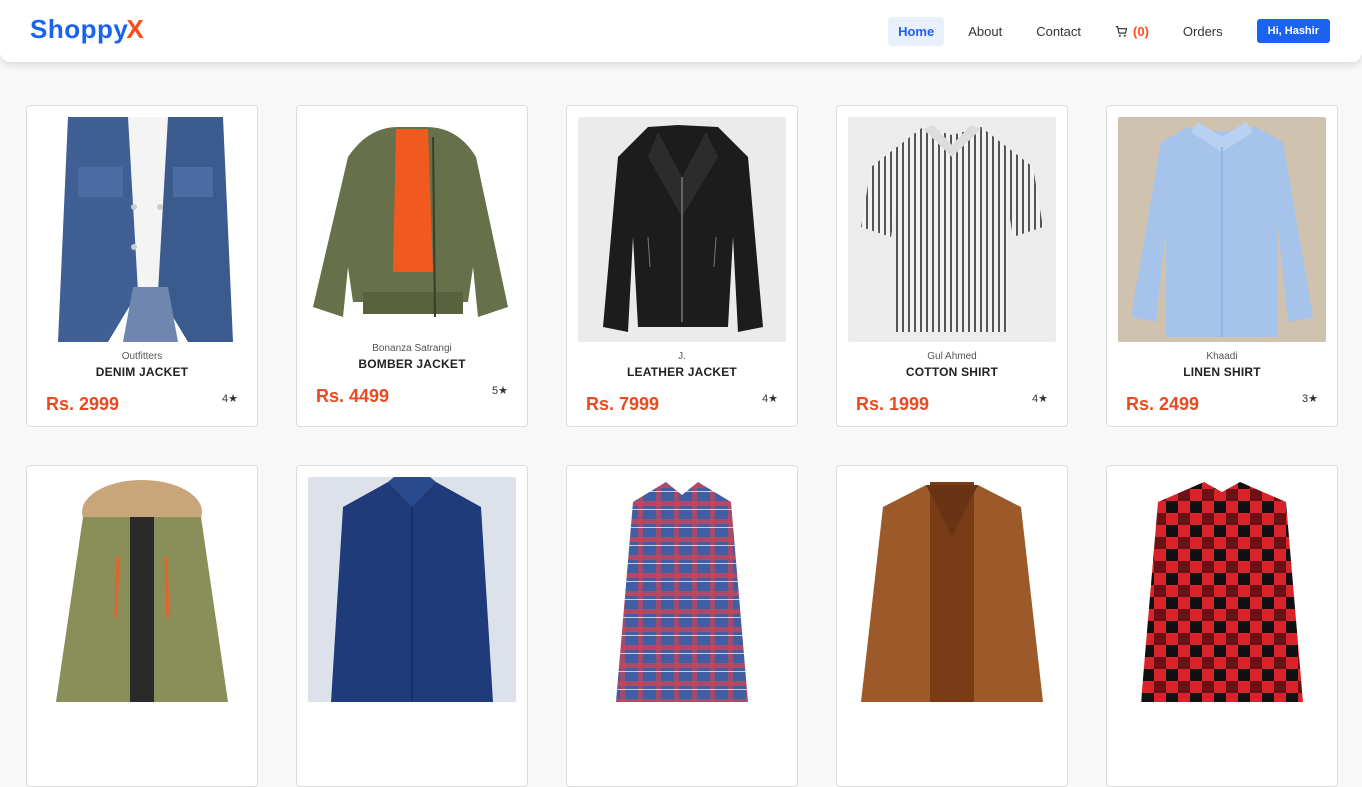 This screenshot has width=1362, height=787. I want to click on product-rating: 5★, so click(500, 391).